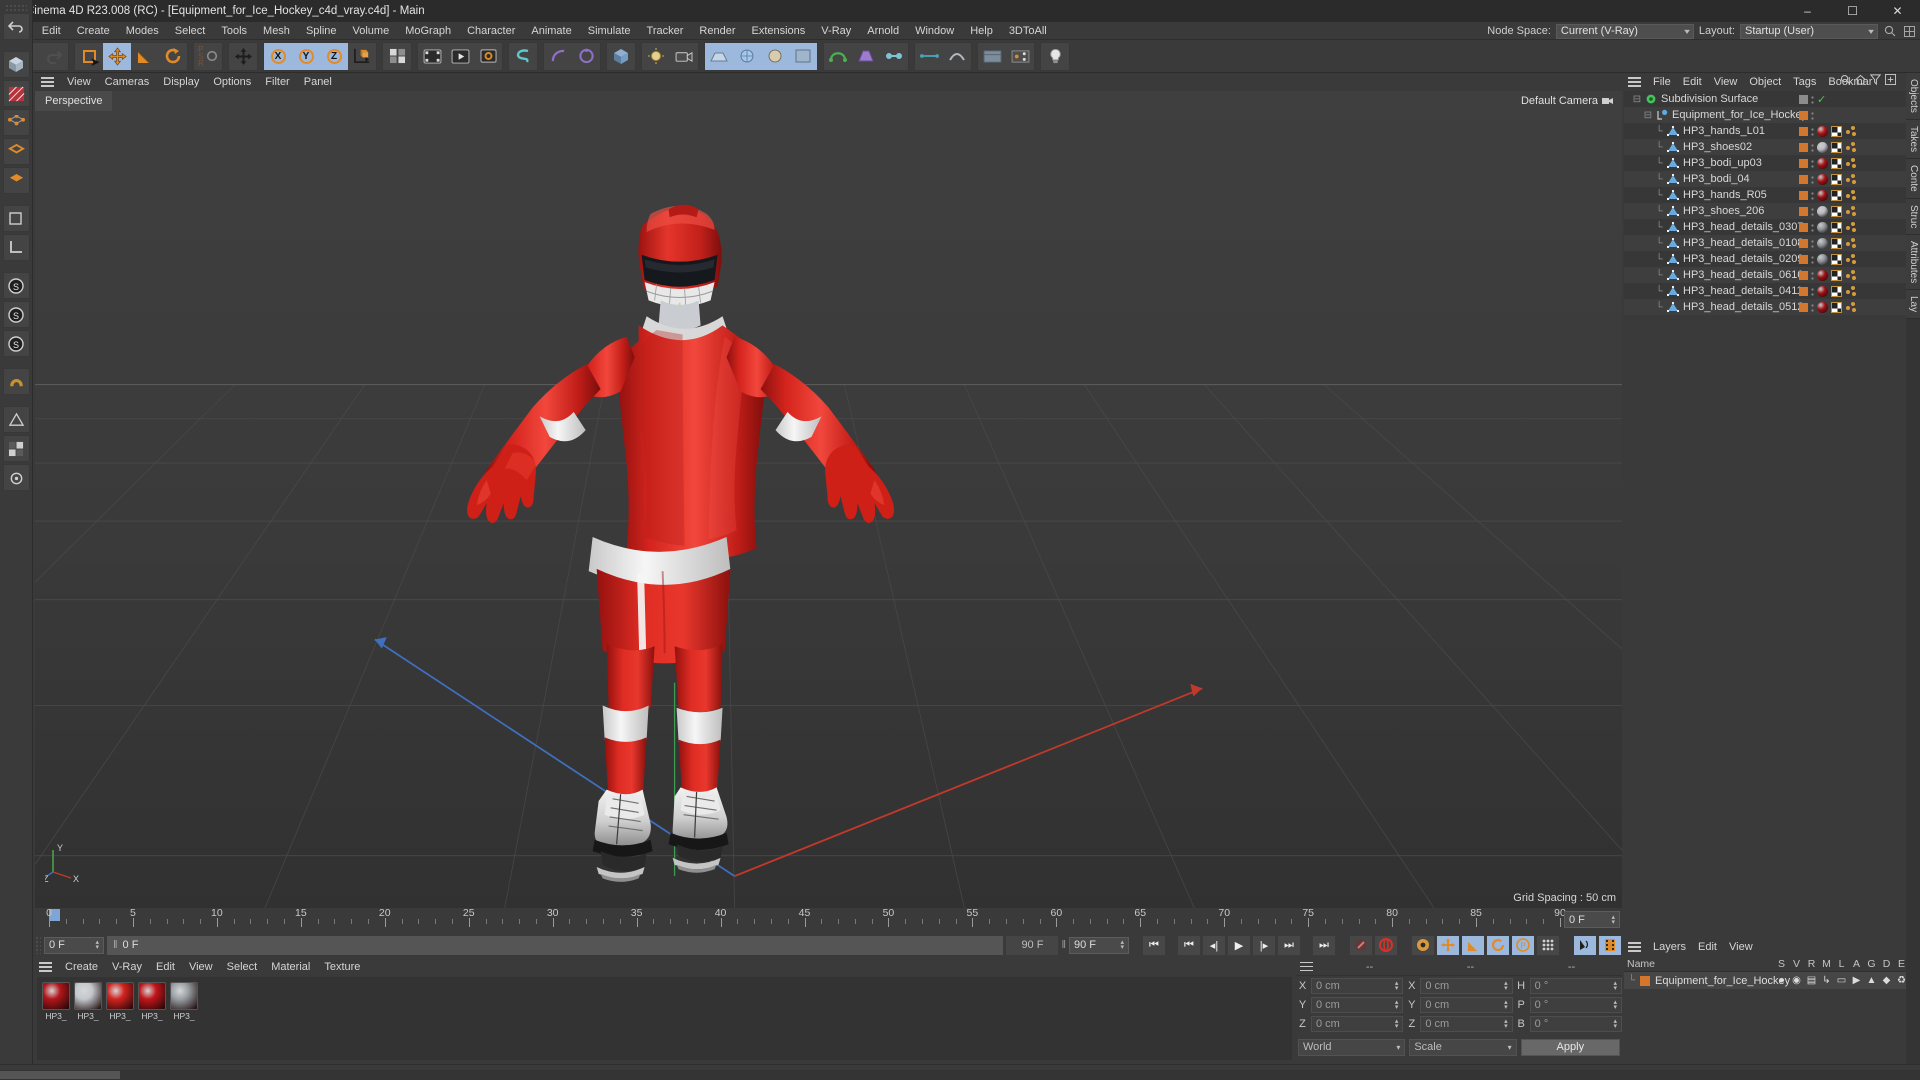 The width and height of the screenshot is (1920, 1080). Describe the element at coordinates (342, 967) in the screenshot. I see `material-menu-texture: Texture` at that location.